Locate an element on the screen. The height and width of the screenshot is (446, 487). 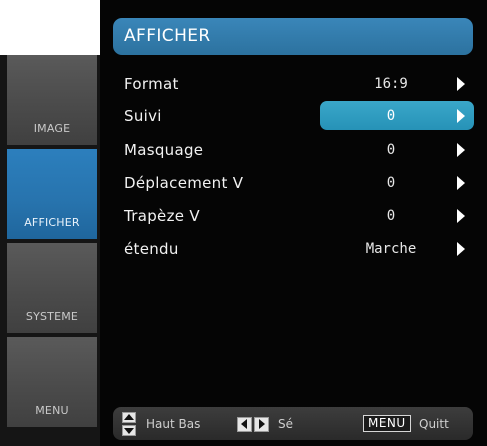
menu-row-format: Format 16:9 is located at coordinates (293, 84).